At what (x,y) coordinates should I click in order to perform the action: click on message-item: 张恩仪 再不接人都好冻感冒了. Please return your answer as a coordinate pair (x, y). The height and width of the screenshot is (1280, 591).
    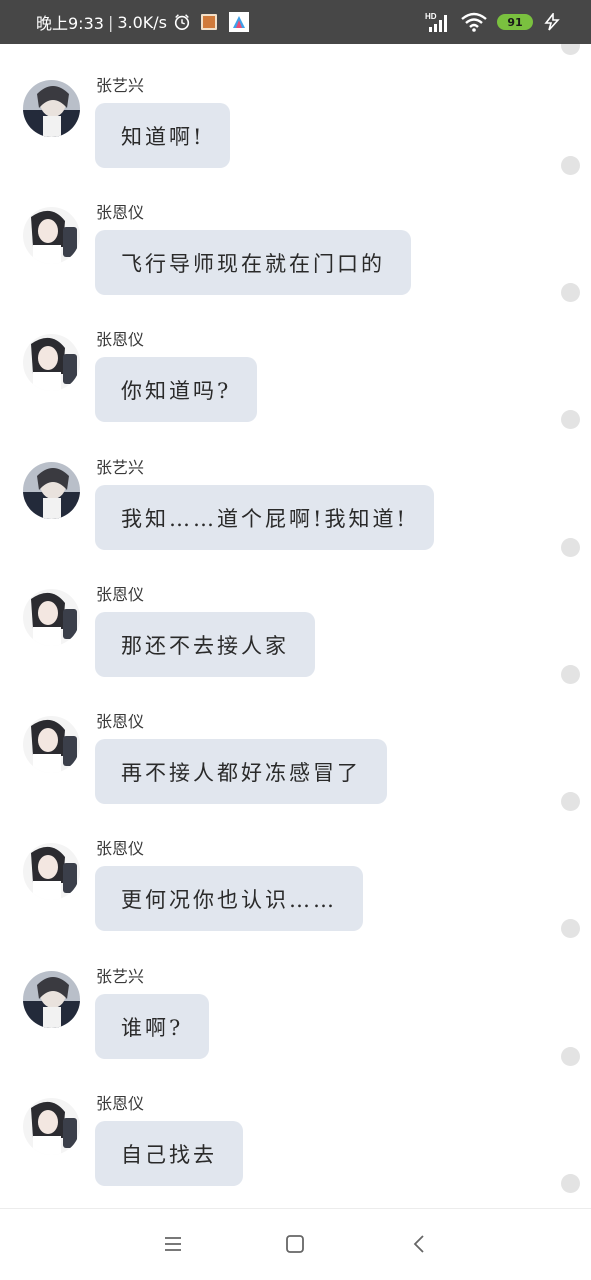
    Looking at the image, I should click on (295, 745).